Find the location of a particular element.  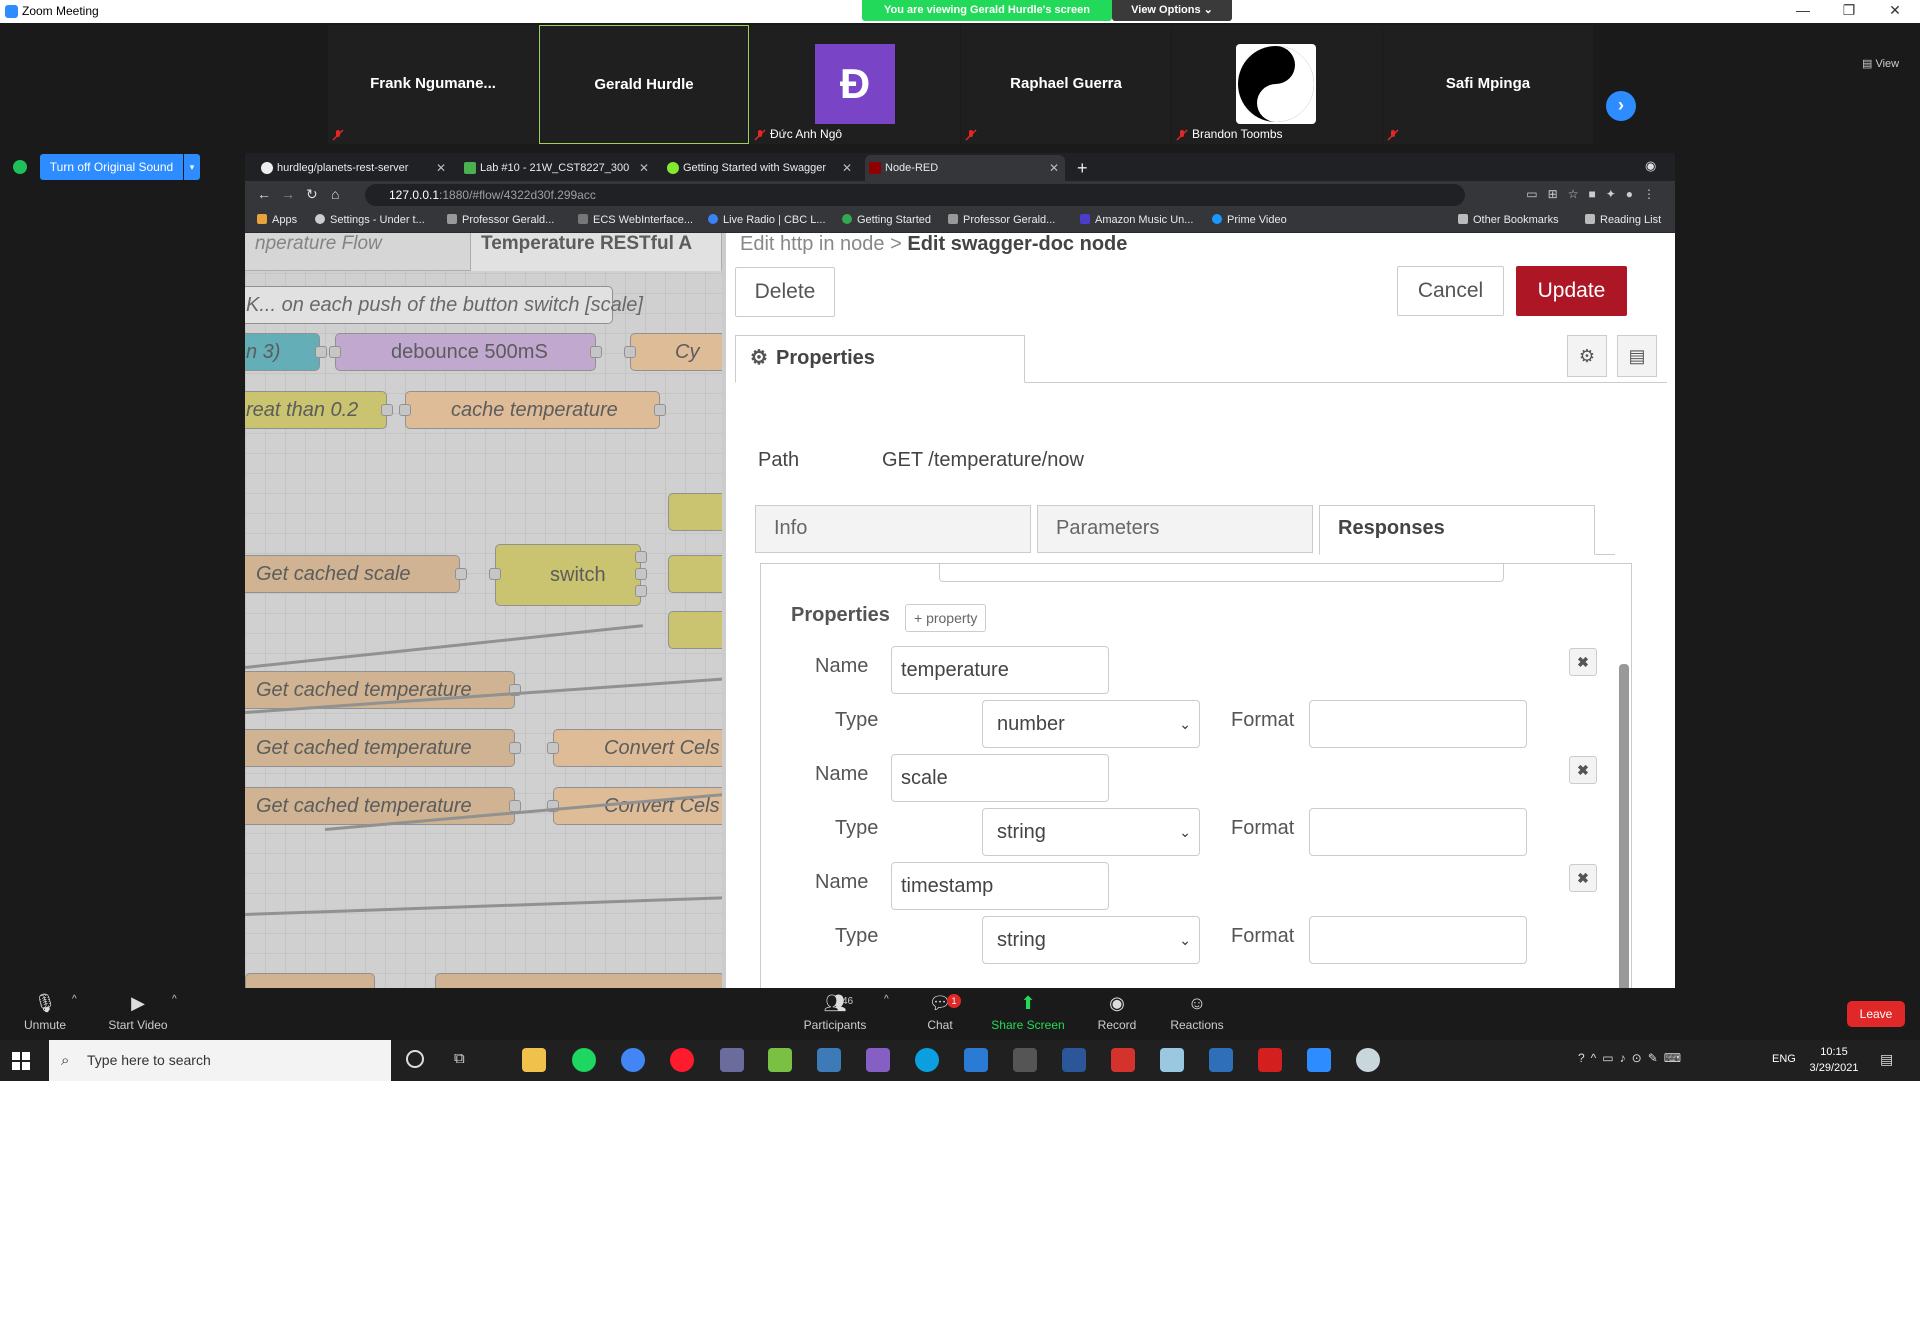

taskbar-search-input: ⌕ Type here to search is located at coordinates (220, 1060).